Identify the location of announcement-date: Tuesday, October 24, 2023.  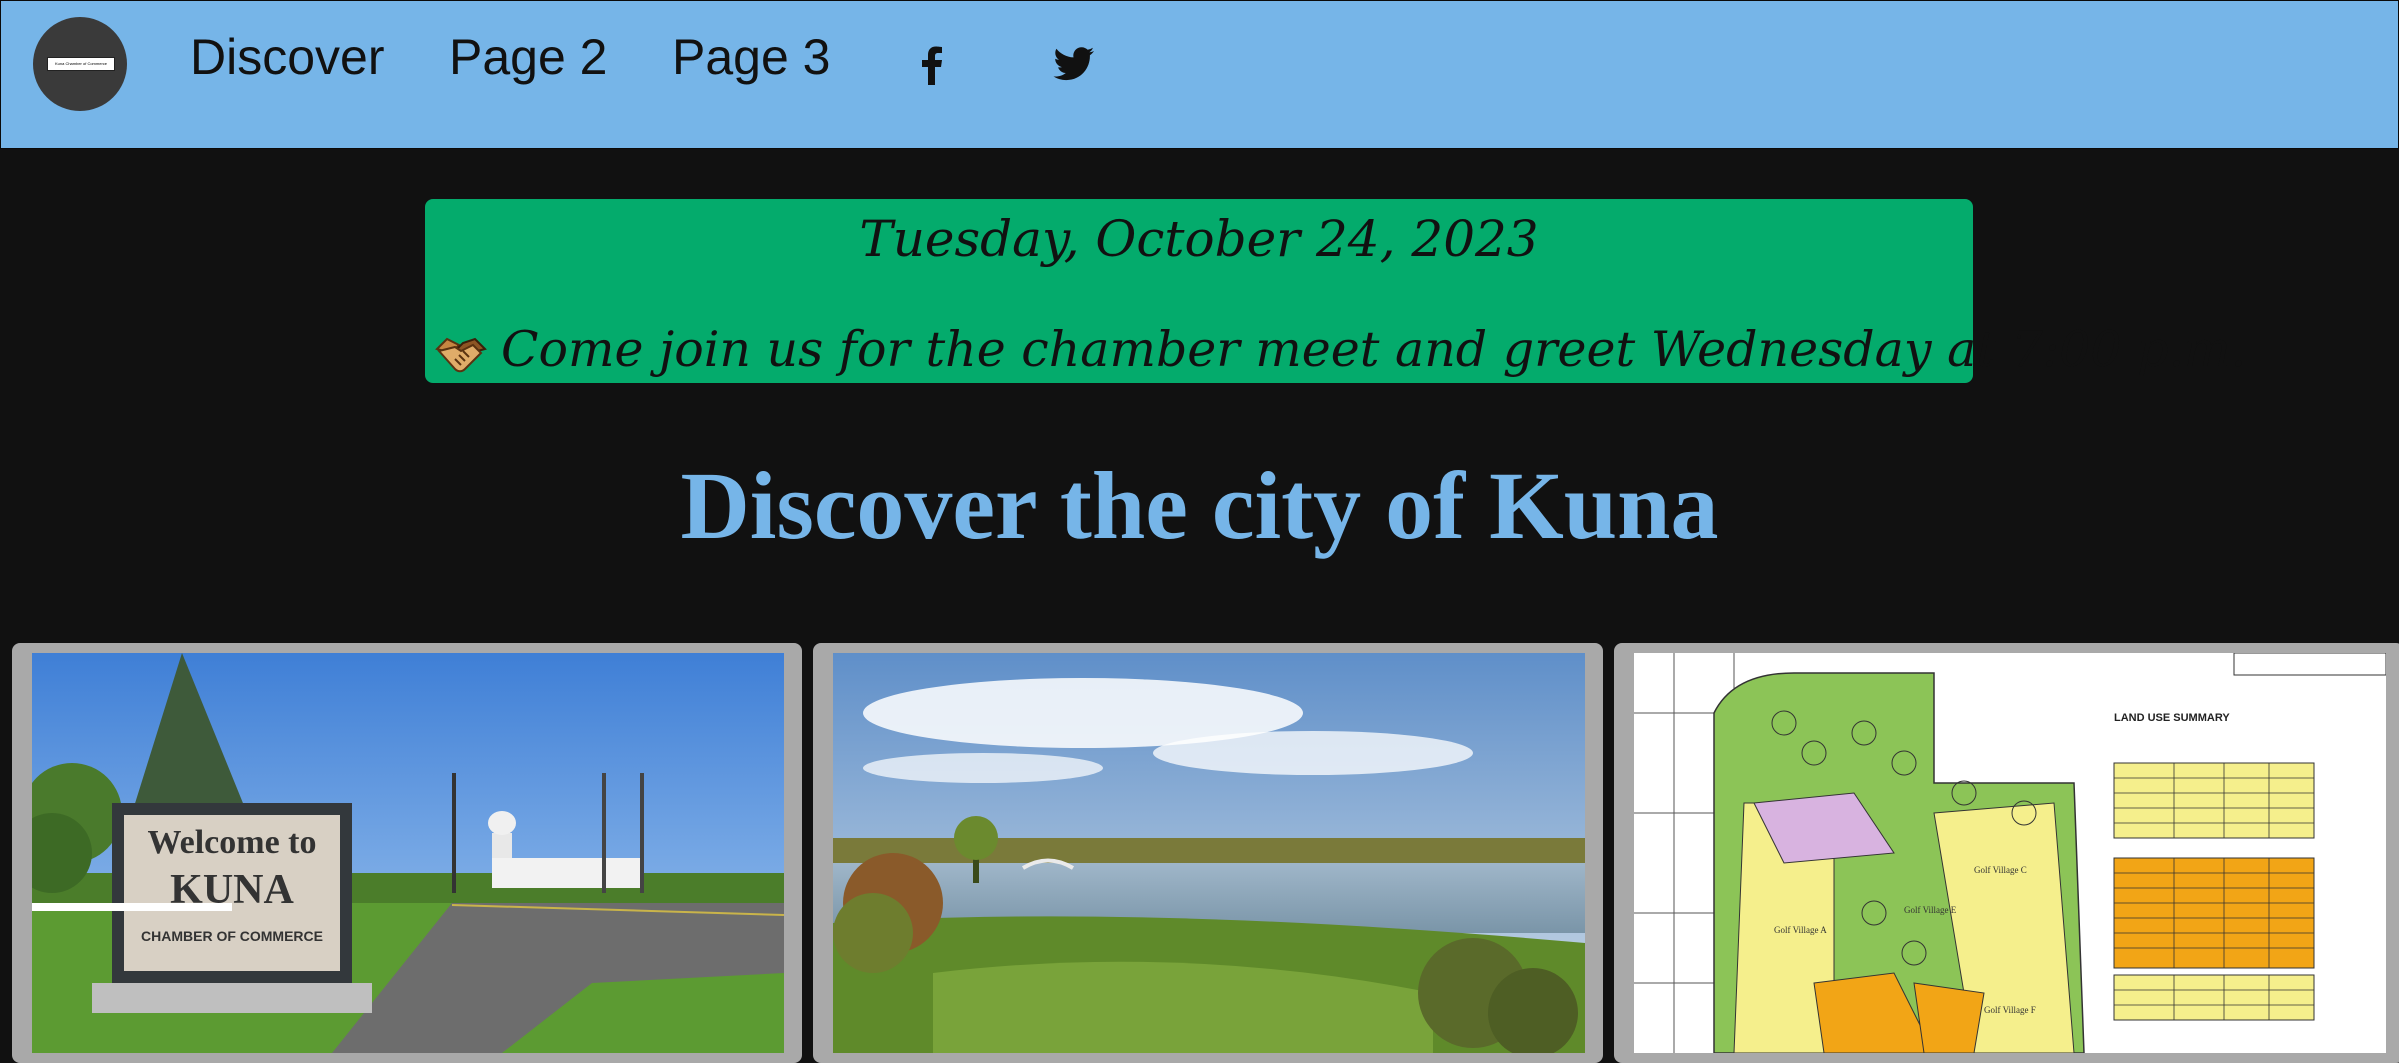
(1199, 239).